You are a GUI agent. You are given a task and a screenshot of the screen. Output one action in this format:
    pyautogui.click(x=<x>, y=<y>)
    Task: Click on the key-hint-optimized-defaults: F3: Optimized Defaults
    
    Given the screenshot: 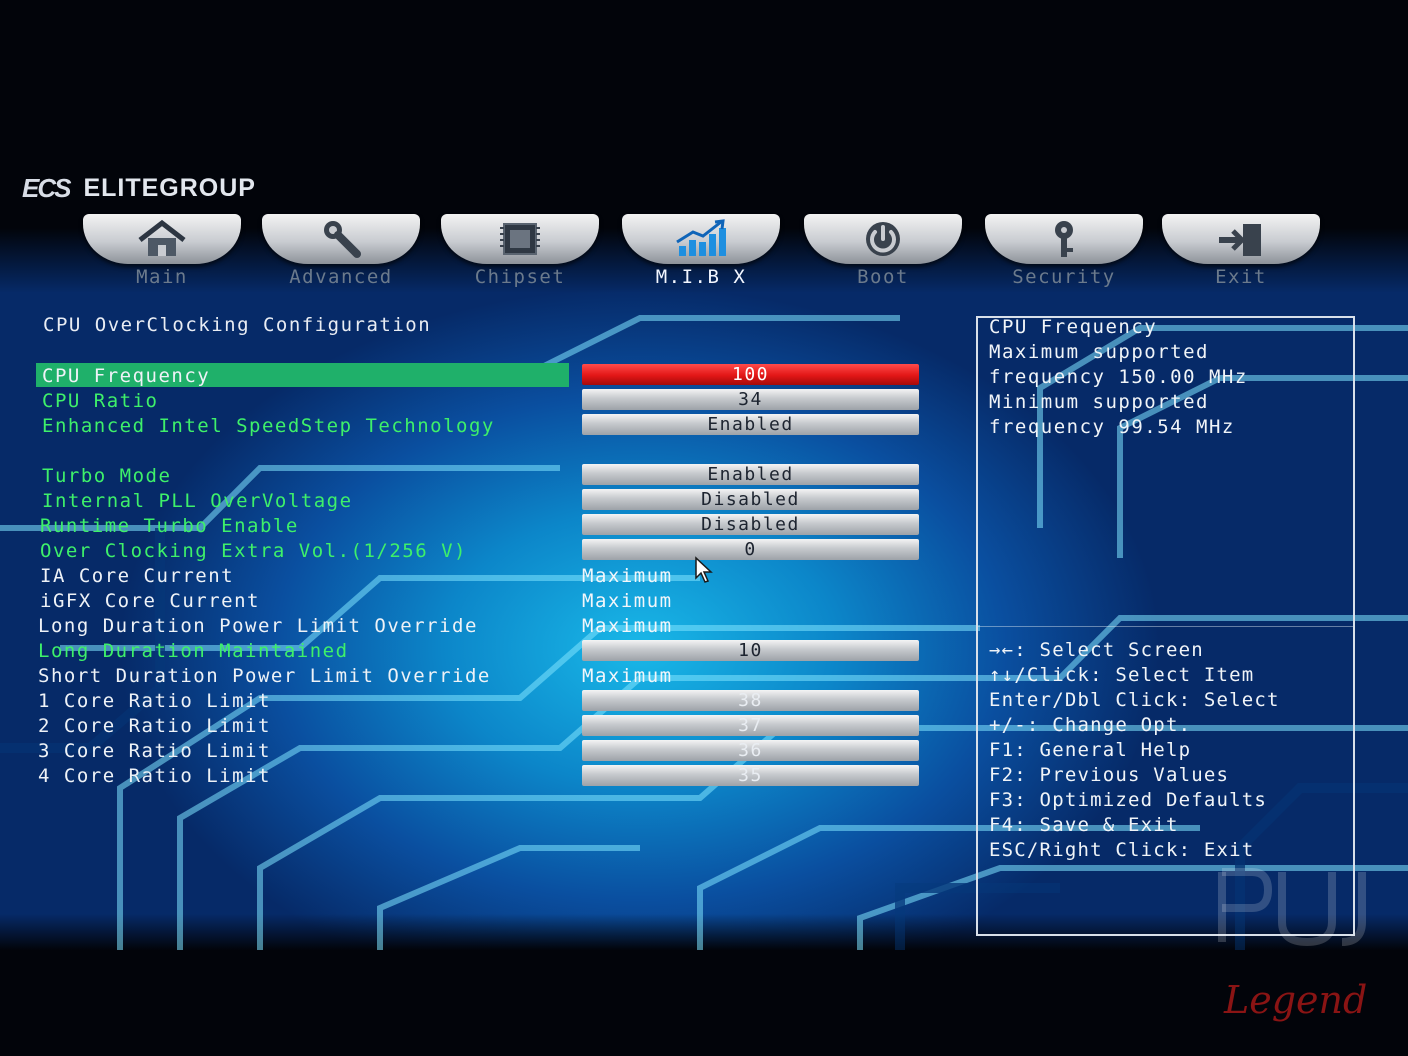 What is the action you would take?
    pyautogui.click(x=1128, y=800)
    